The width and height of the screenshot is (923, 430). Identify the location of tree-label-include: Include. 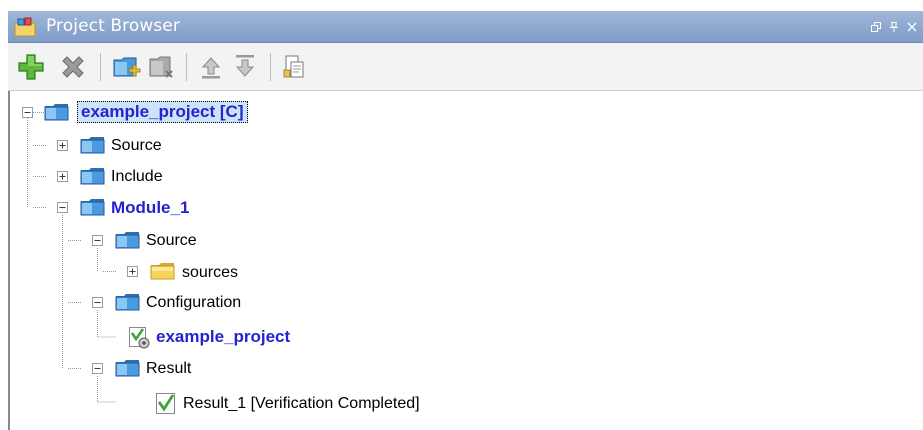
(137, 176).